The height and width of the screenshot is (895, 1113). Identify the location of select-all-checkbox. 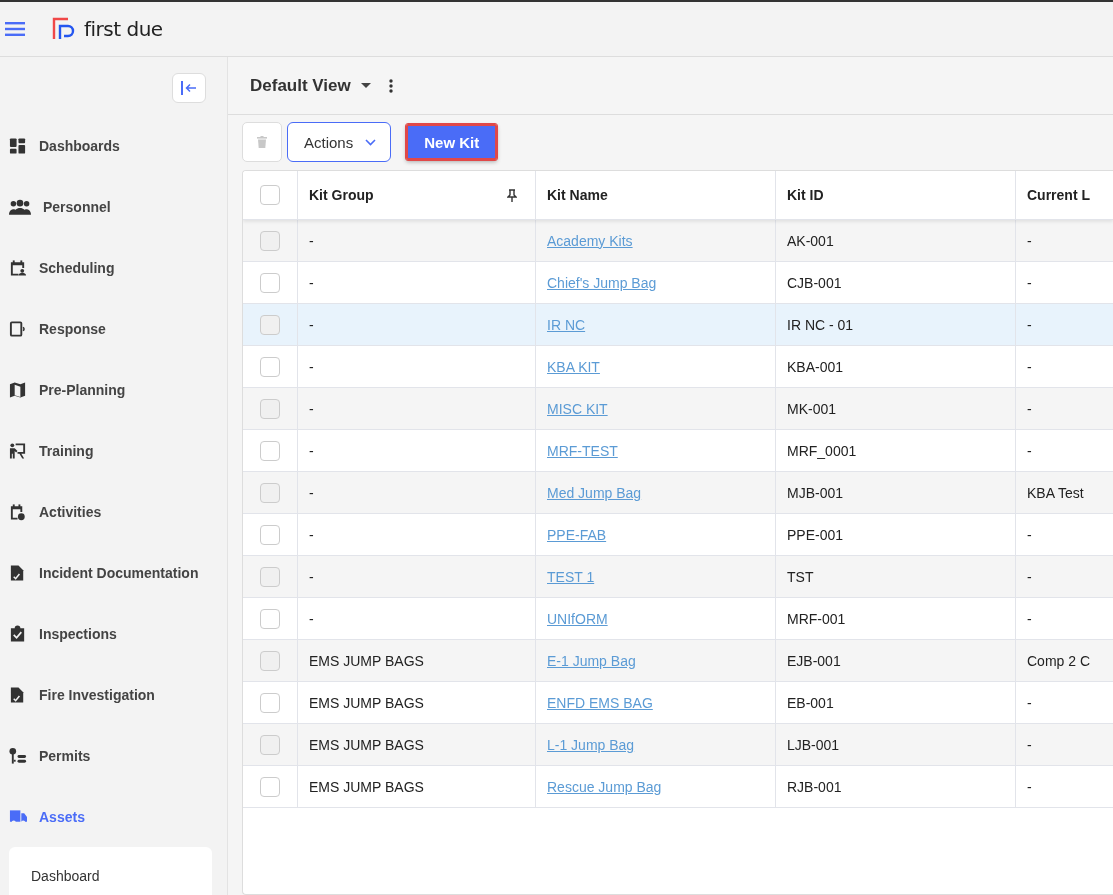
(270, 195).